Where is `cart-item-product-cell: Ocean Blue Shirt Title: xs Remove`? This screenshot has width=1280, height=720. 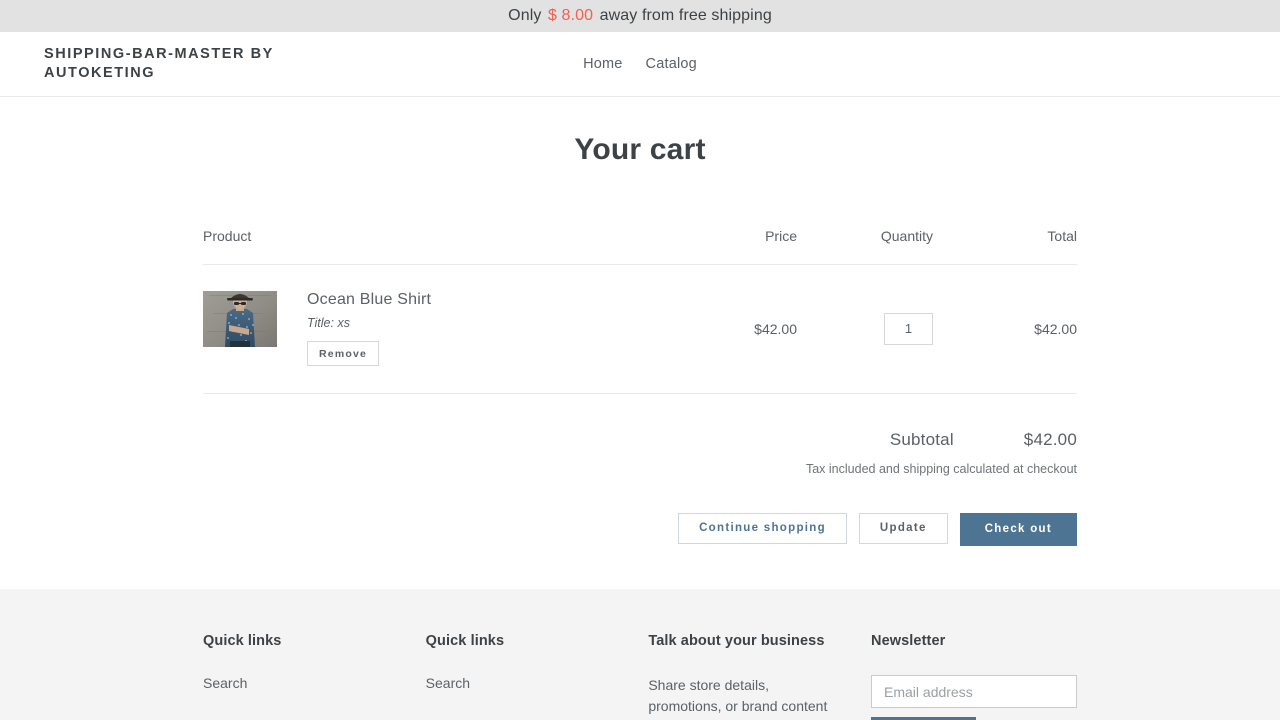
cart-item-product-cell: Ocean Blue Shirt Title: xs Remove is located at coordinates (425, 328).